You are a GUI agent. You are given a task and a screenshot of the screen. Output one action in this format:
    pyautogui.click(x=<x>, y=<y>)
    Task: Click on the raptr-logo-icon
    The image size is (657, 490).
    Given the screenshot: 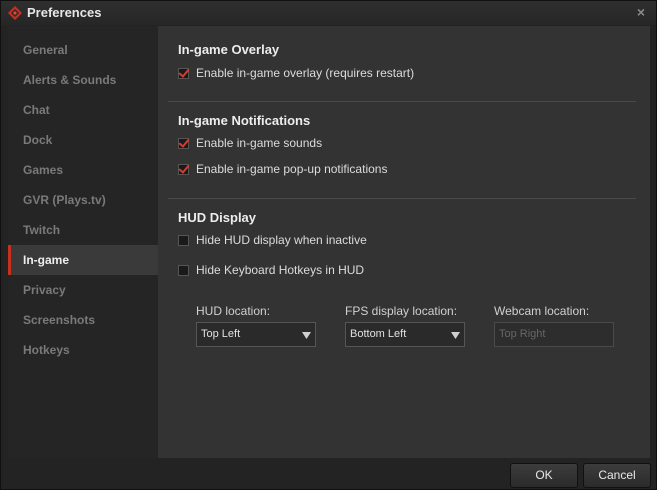 What is the action you would take?
    pyautogui.click(x=15, y=13)
    